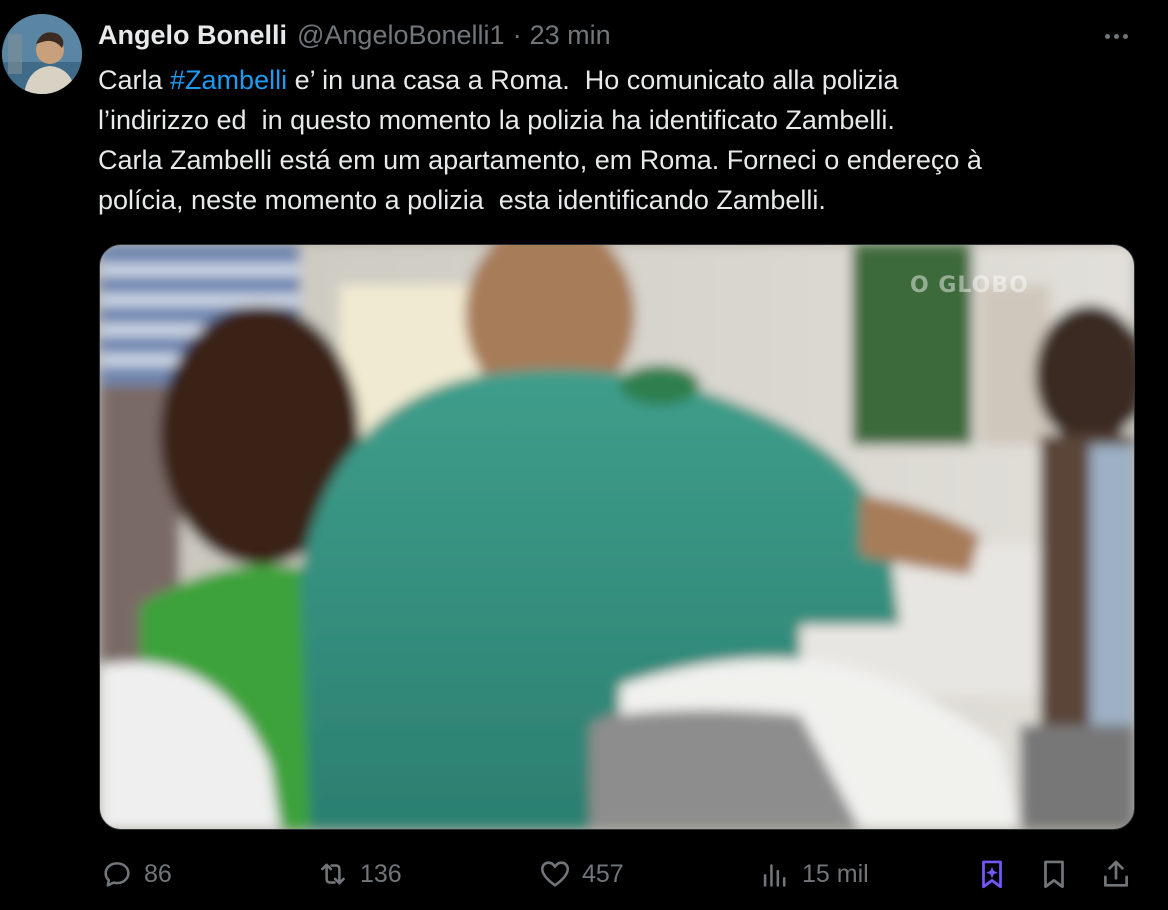 Image resolution: width=1168 pixels, height=910 pixels. I want to click on more-options-button, so click(1116, 36).